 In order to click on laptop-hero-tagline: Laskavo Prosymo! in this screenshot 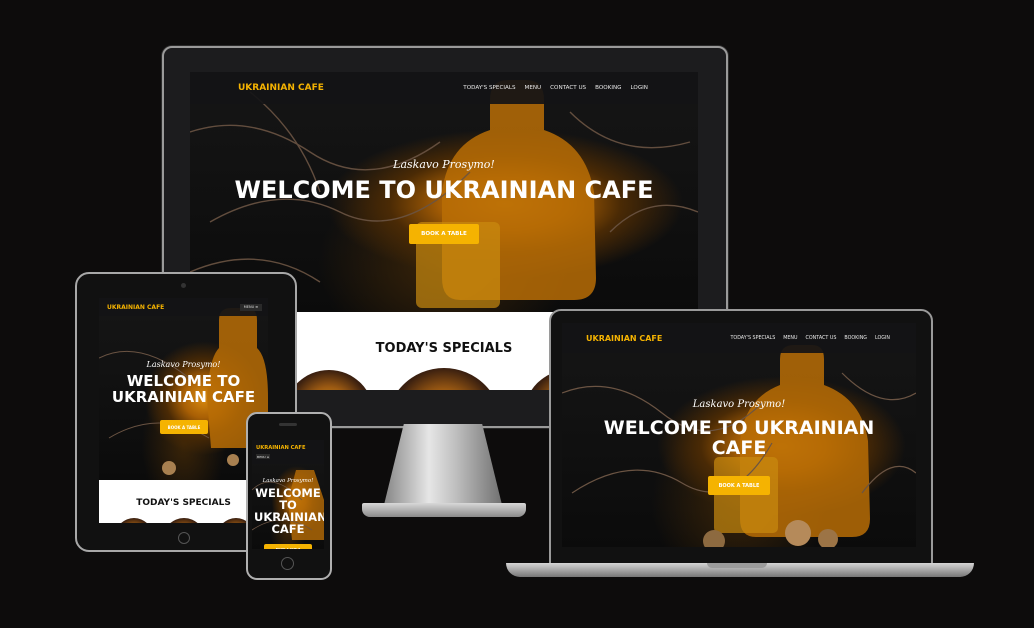, I will do `click(739, 404)`.